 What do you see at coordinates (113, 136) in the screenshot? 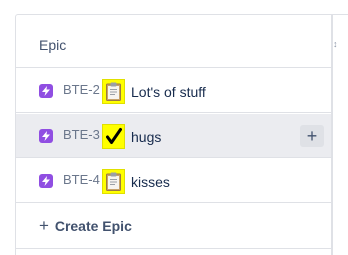
I see `check-mark-icon` at bounding box center [113, 136].